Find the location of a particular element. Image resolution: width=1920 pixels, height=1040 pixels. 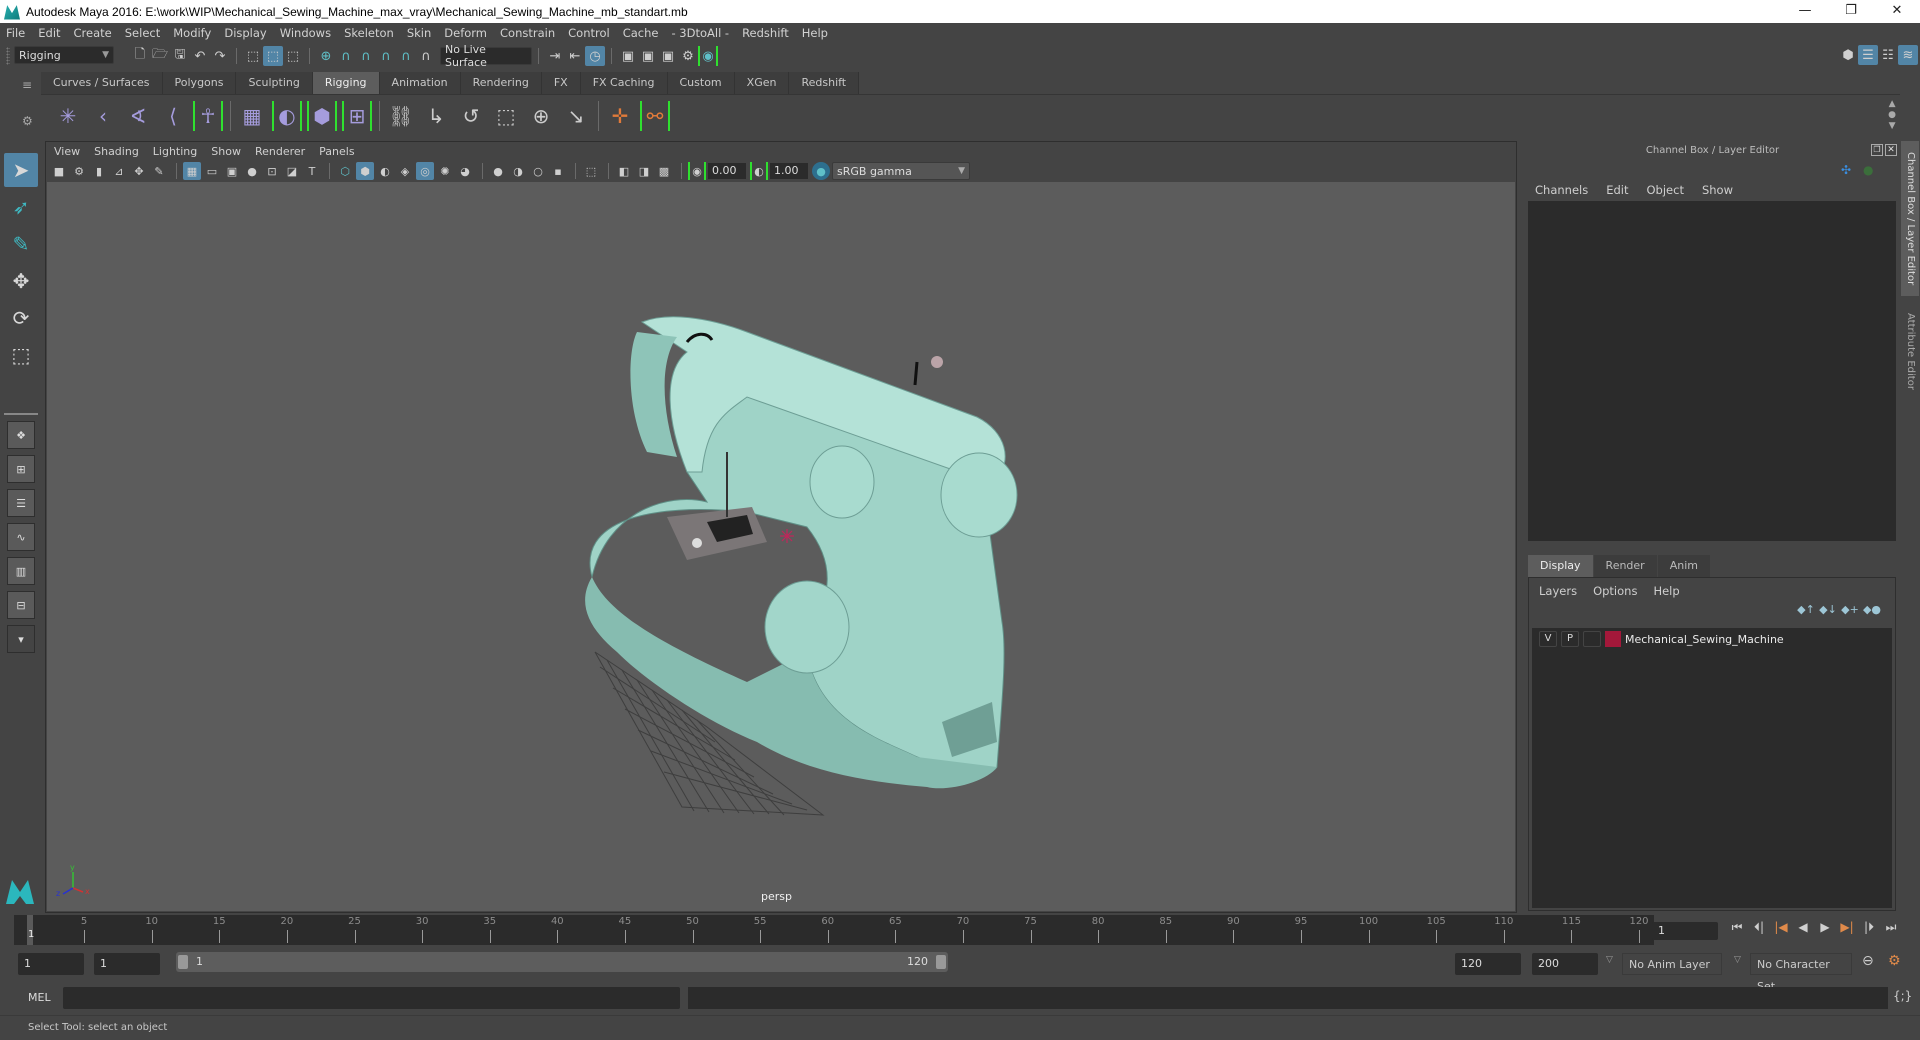

shelf-tab-custom: Custom is located at coordinates (701, 83).